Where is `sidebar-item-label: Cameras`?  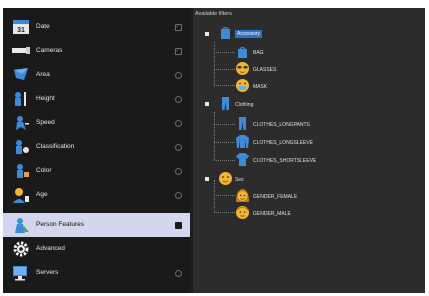
sidebar-item-label: Cameras is located at coordinates (49, 50).